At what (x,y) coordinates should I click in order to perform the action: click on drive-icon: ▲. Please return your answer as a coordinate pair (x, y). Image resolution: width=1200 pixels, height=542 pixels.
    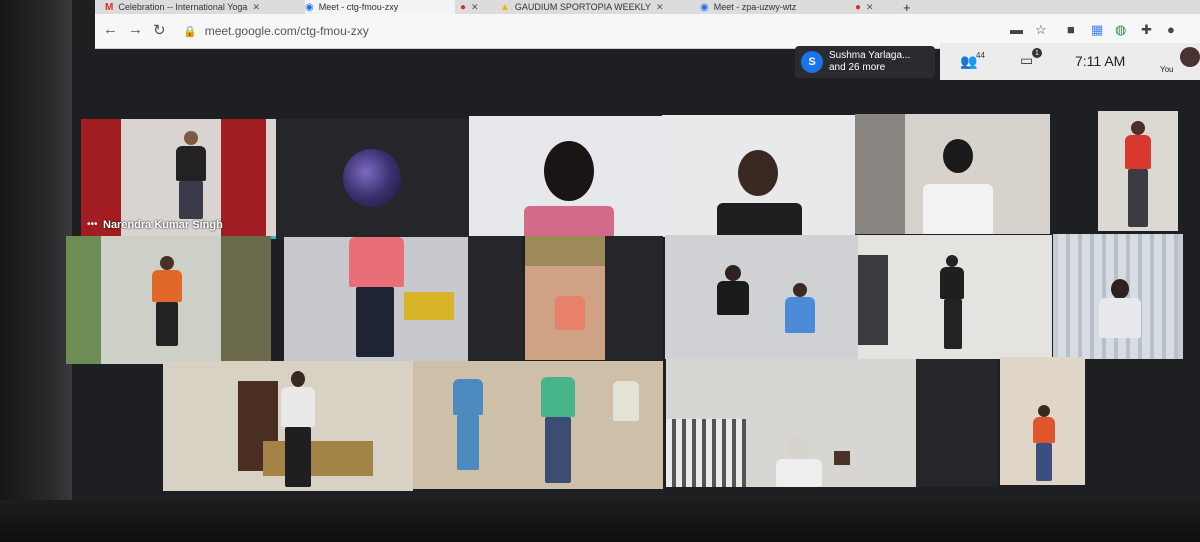
    Looking at the image, I should click on (505, 7).